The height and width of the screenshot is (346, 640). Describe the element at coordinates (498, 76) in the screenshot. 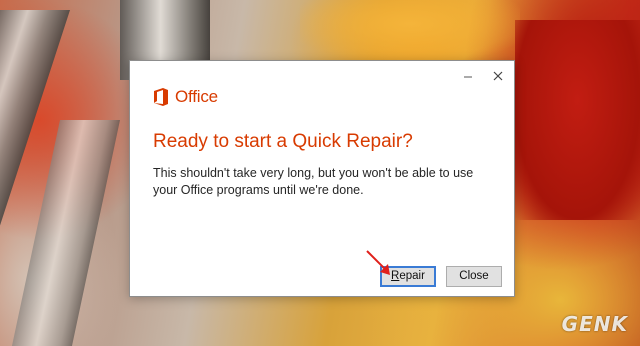

I see `close-icon` at that location.